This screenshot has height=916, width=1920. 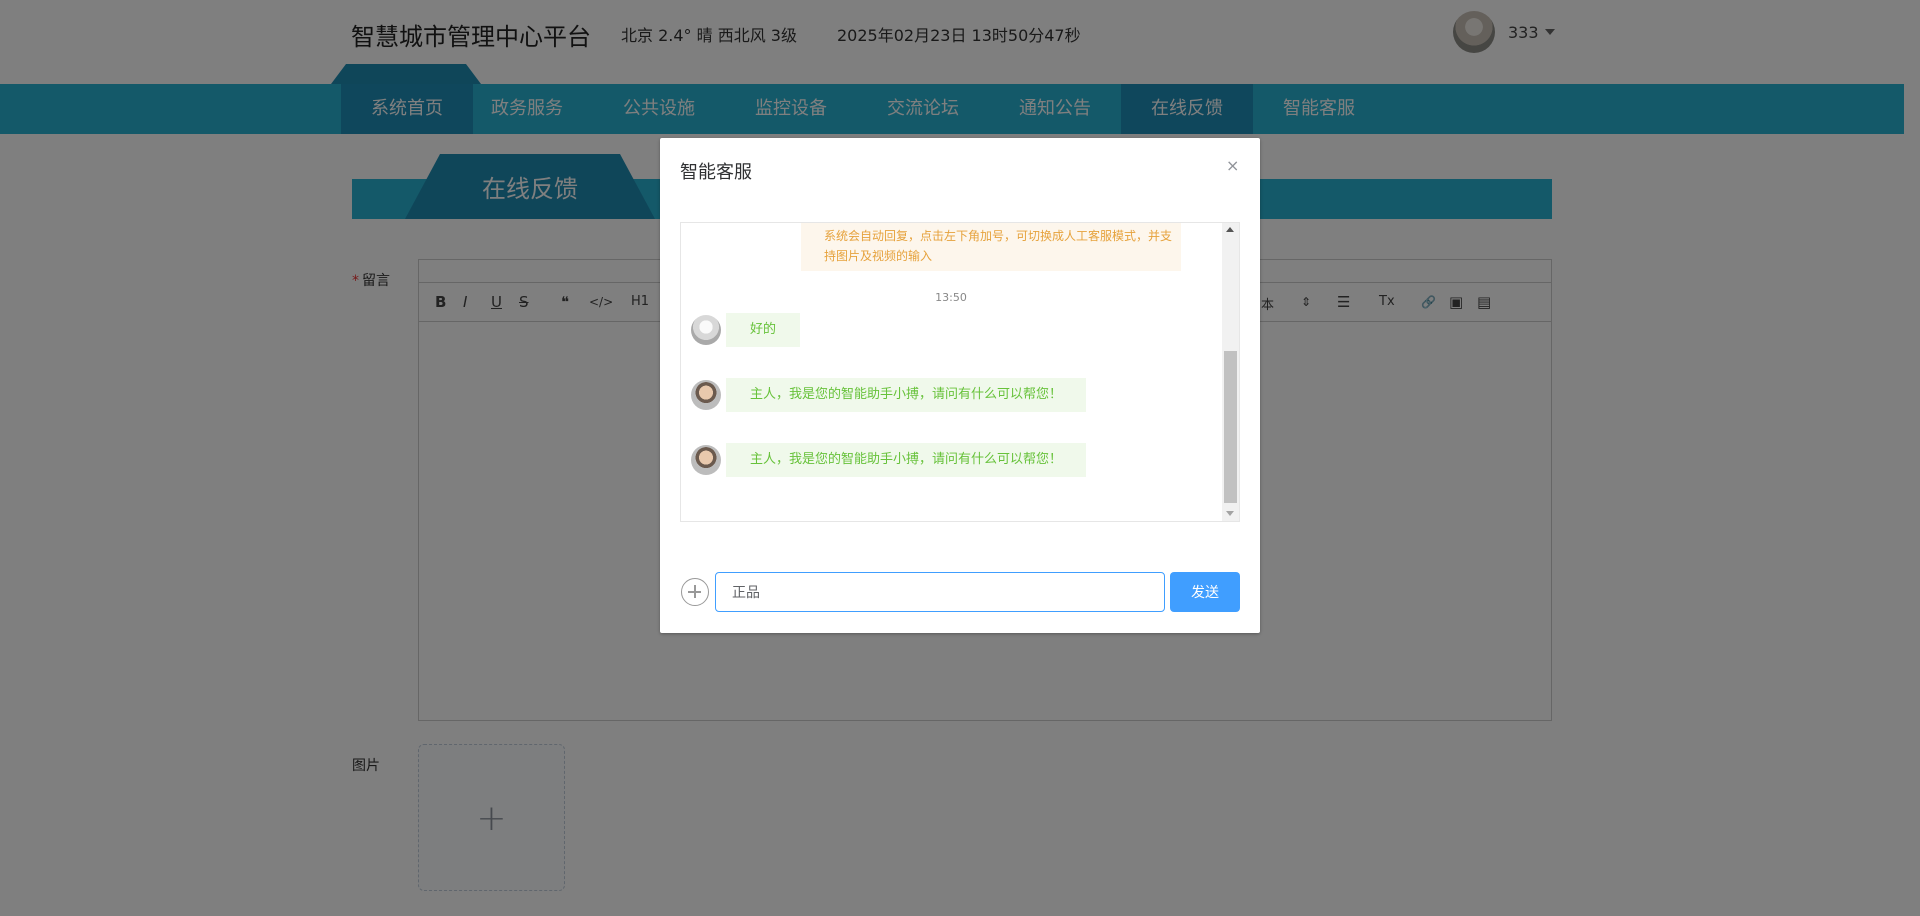 I want to click on system-notice: 系统会自动回复，点击左下角加号，可切换成人工客服模式，并支持图片及视频的输入, so click(x=991, y=247).